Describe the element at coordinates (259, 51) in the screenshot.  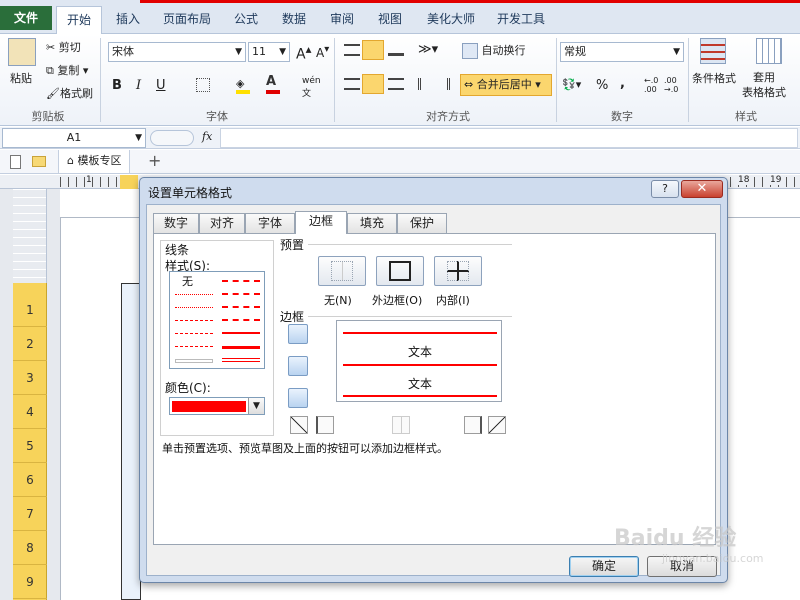
I see `font-size-value: 11` at that location.